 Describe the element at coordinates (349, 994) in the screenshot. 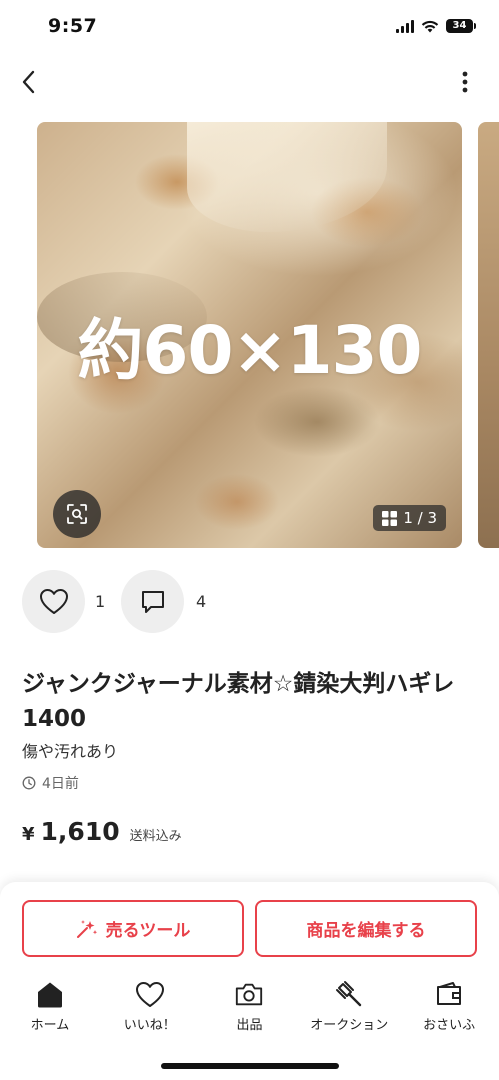

I see `auction-hammer-icon` at that location.